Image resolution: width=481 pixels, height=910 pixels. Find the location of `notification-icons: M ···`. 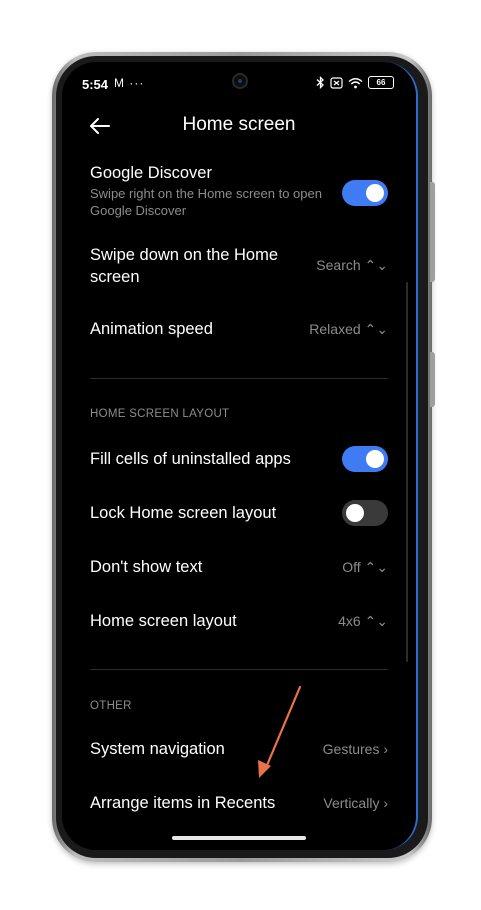

notification-icons: M ··· is located at coordinates (129, 83).